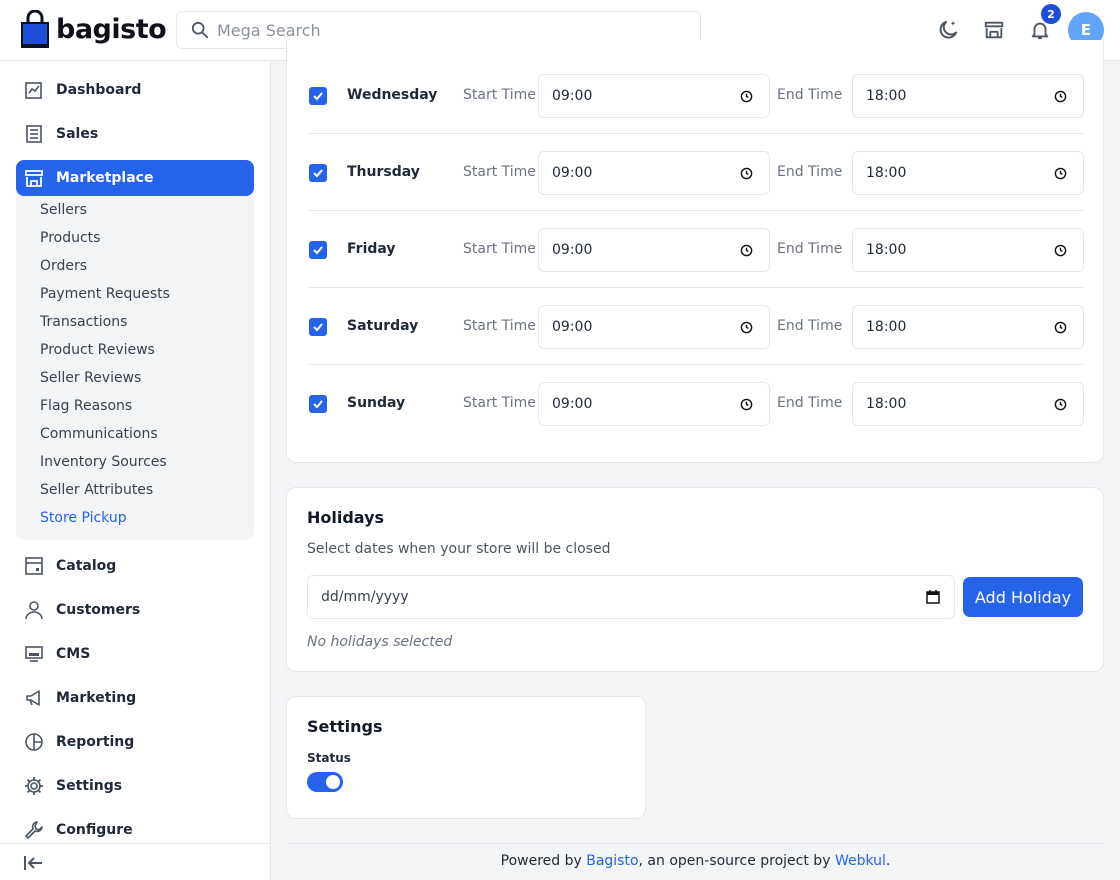 The image size is (1120, 880). I want to click on day-checkbox-friday, so click(318, 250).